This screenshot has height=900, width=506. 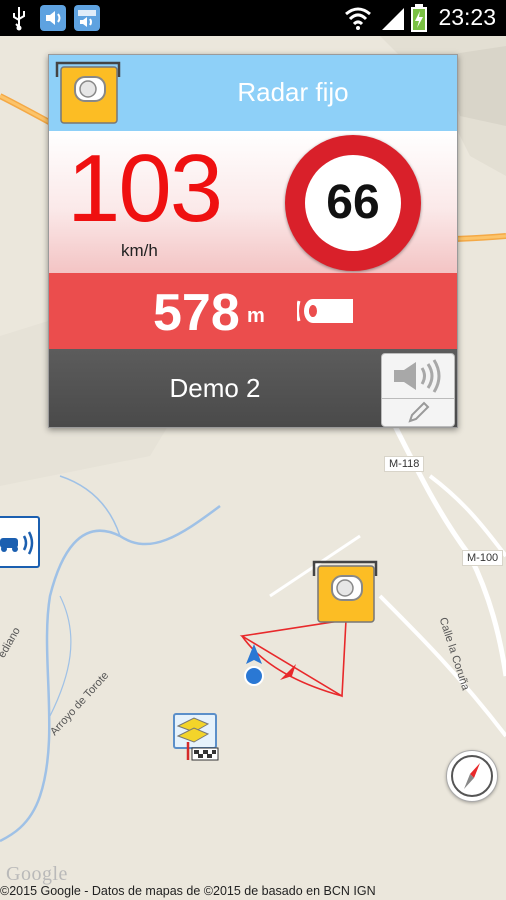 What do you see at coordinates (88, 92) in the screenshot?
I see `fixed-radar-icon` at bounding box center [88, 92].